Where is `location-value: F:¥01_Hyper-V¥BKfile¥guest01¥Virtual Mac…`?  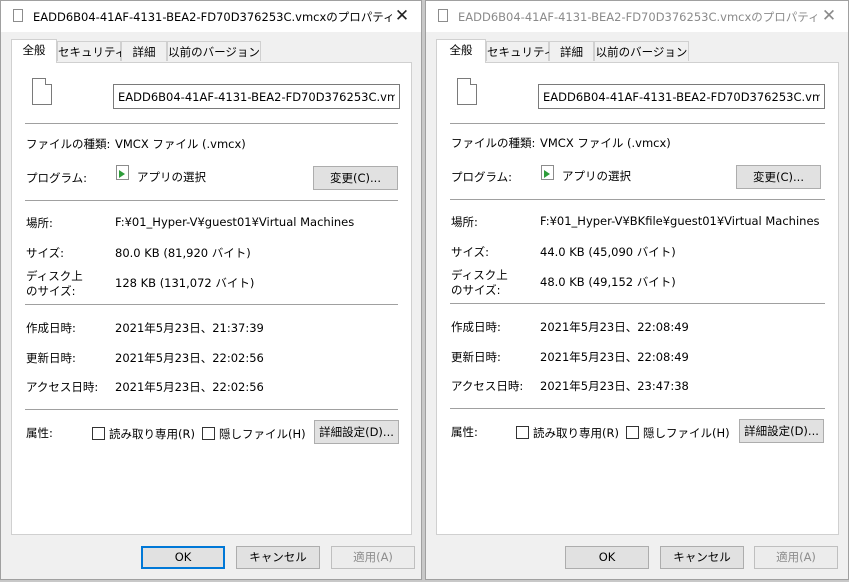
location-value: F:¥01_Hyper-V¥BKfile¥guest01¥Virtual Mac… is located at coordinates (680, 221).